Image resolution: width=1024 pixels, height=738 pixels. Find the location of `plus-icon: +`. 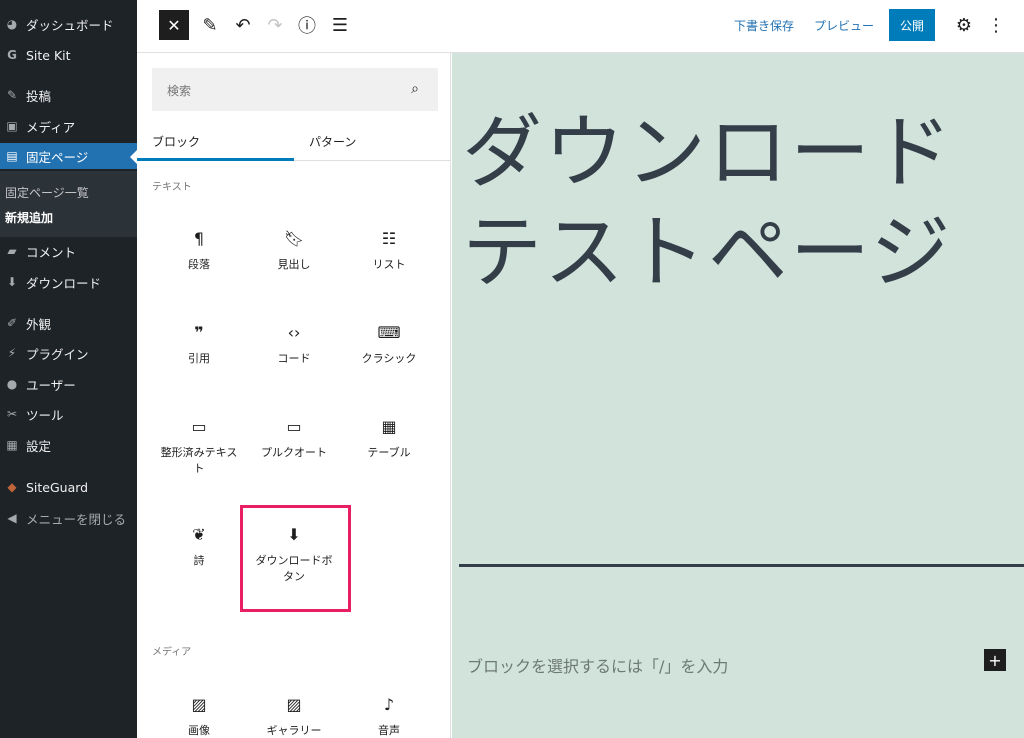

plus-icon: + is located at coordinates (995, 660).